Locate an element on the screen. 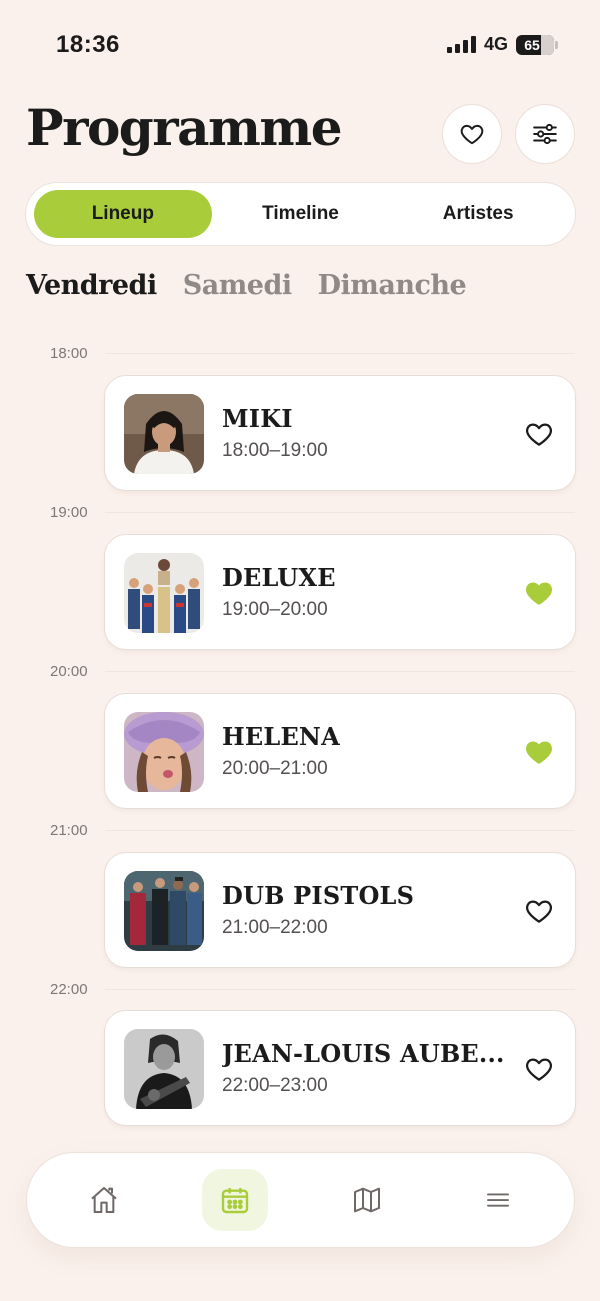 The image size is (600, 1301). lineup-card-jean-louis-aubert: JEAN-LOUIS AUBE... 22:00–23:00 is located at coordinates (340, 1068).